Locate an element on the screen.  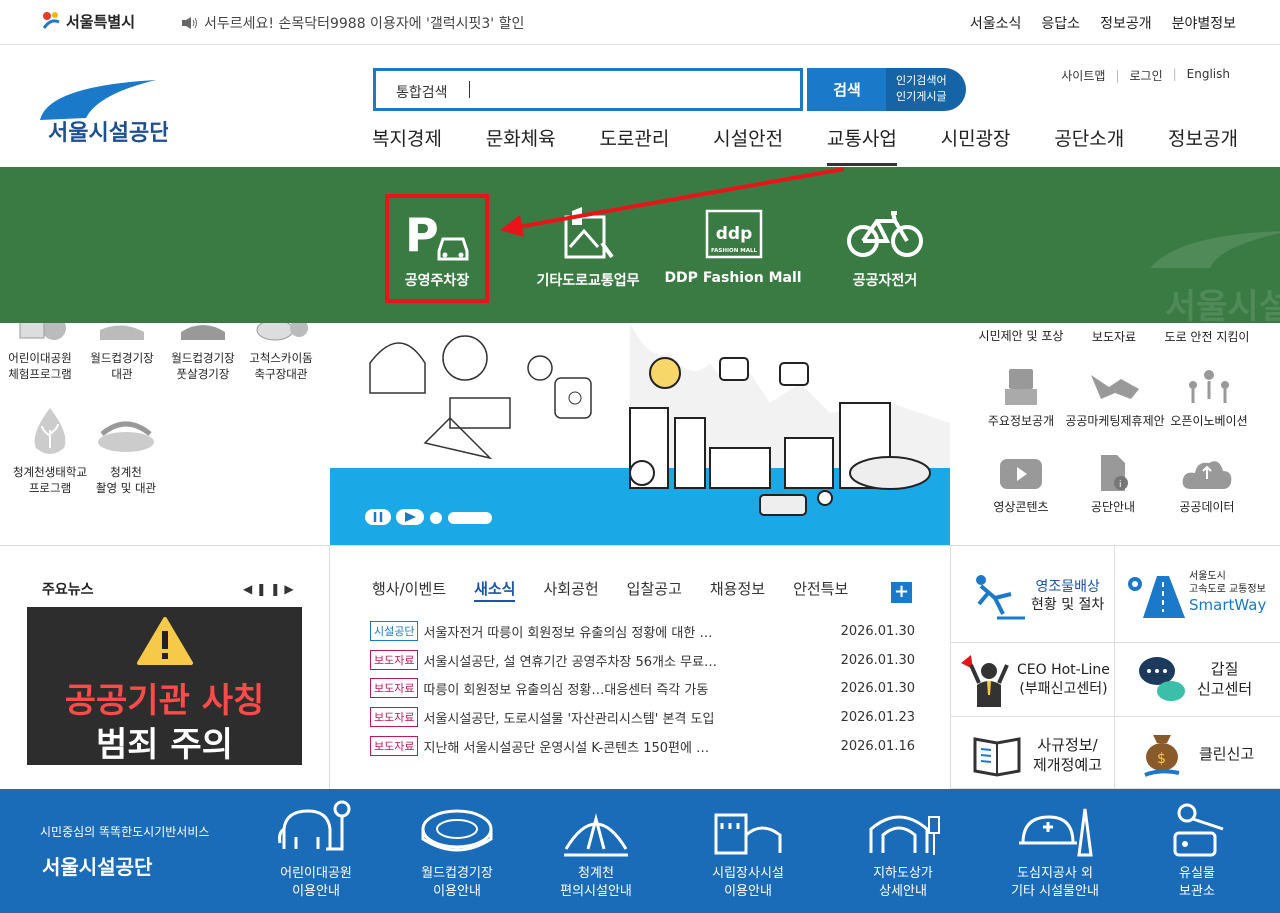
footer-label: 시립장사시설 이용안내 is located at coordinates (748, 882).